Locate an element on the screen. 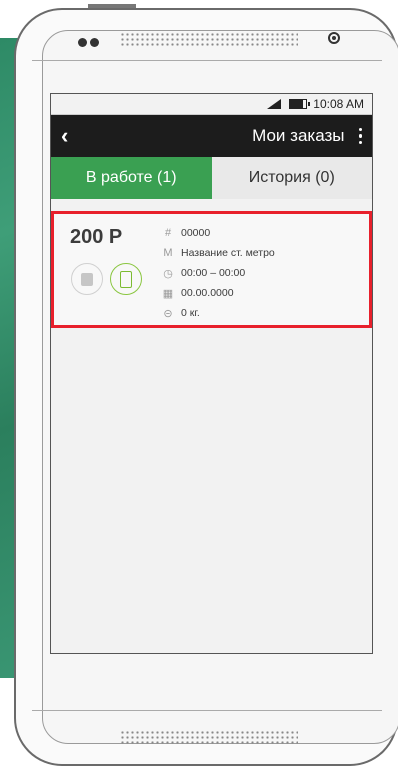  order-date: 00.00.0000 is located at coordinates (207, 293).